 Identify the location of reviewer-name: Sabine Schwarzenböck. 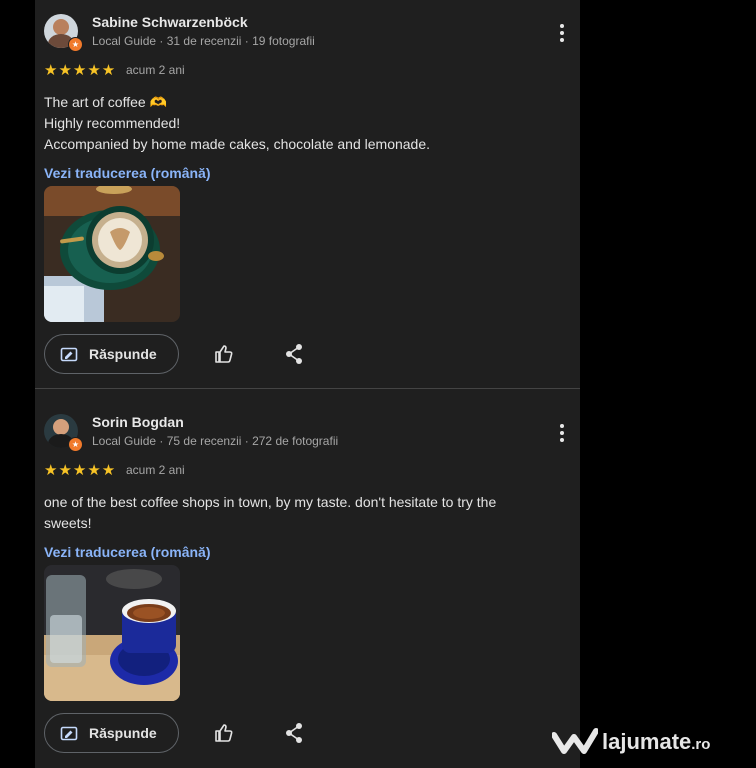
(170, 22).